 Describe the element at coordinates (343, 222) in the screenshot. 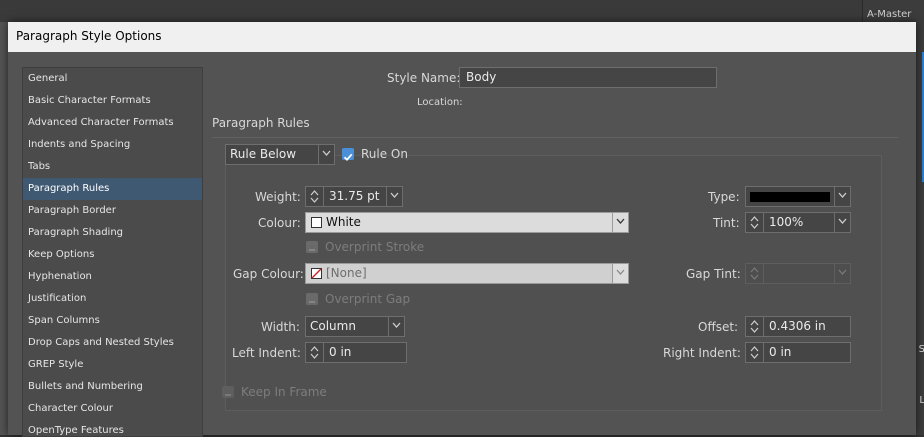

I see `colour-value: White` at that location.